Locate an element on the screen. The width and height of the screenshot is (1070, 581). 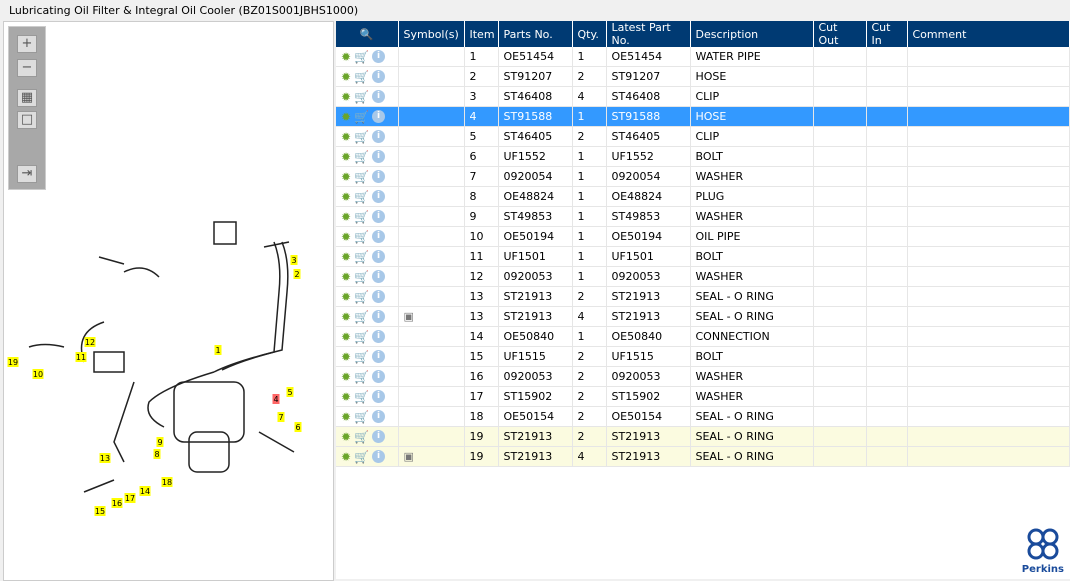
table-row: ✹ 🛒 i 8 OE48824 1 OE48824 PLUG is located at coordinates (703, 196).